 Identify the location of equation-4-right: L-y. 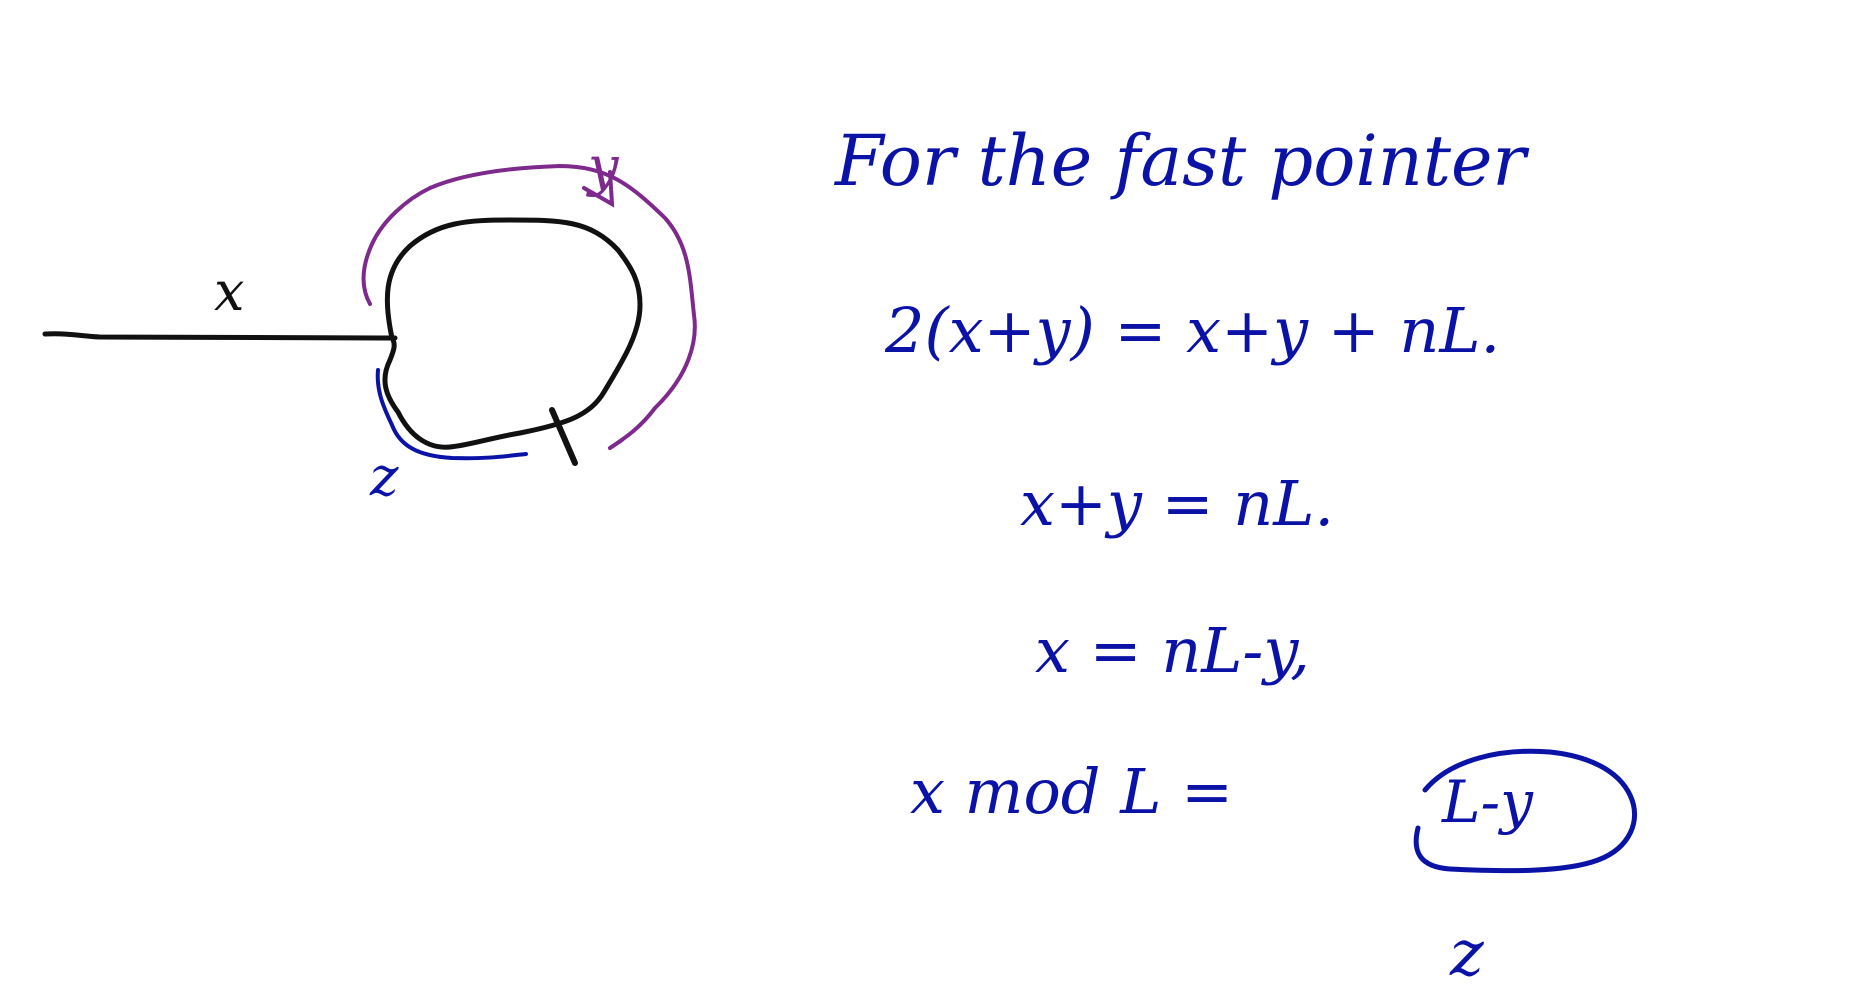
(1487, 802).